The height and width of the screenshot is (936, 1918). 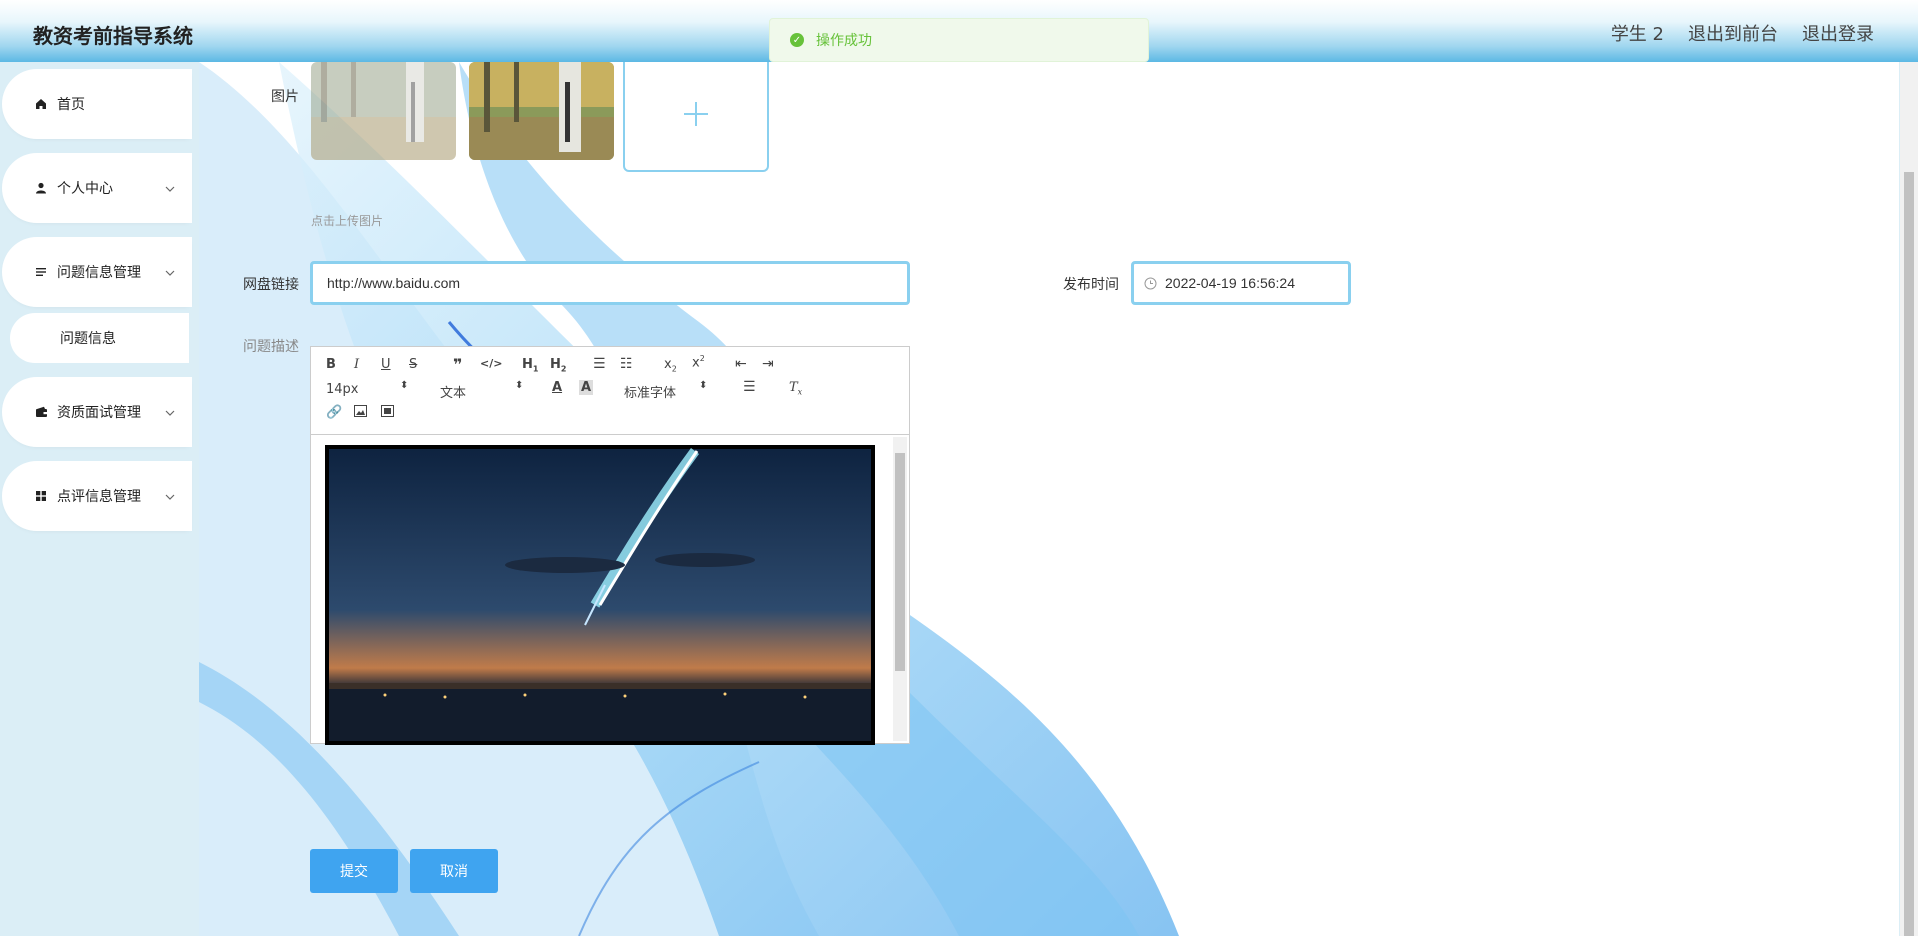 What do you see at coordinates (1733, 33) in the screenshot?
I see `back-to-front-link: 退出到前台` at bounding box center [1733, 33].